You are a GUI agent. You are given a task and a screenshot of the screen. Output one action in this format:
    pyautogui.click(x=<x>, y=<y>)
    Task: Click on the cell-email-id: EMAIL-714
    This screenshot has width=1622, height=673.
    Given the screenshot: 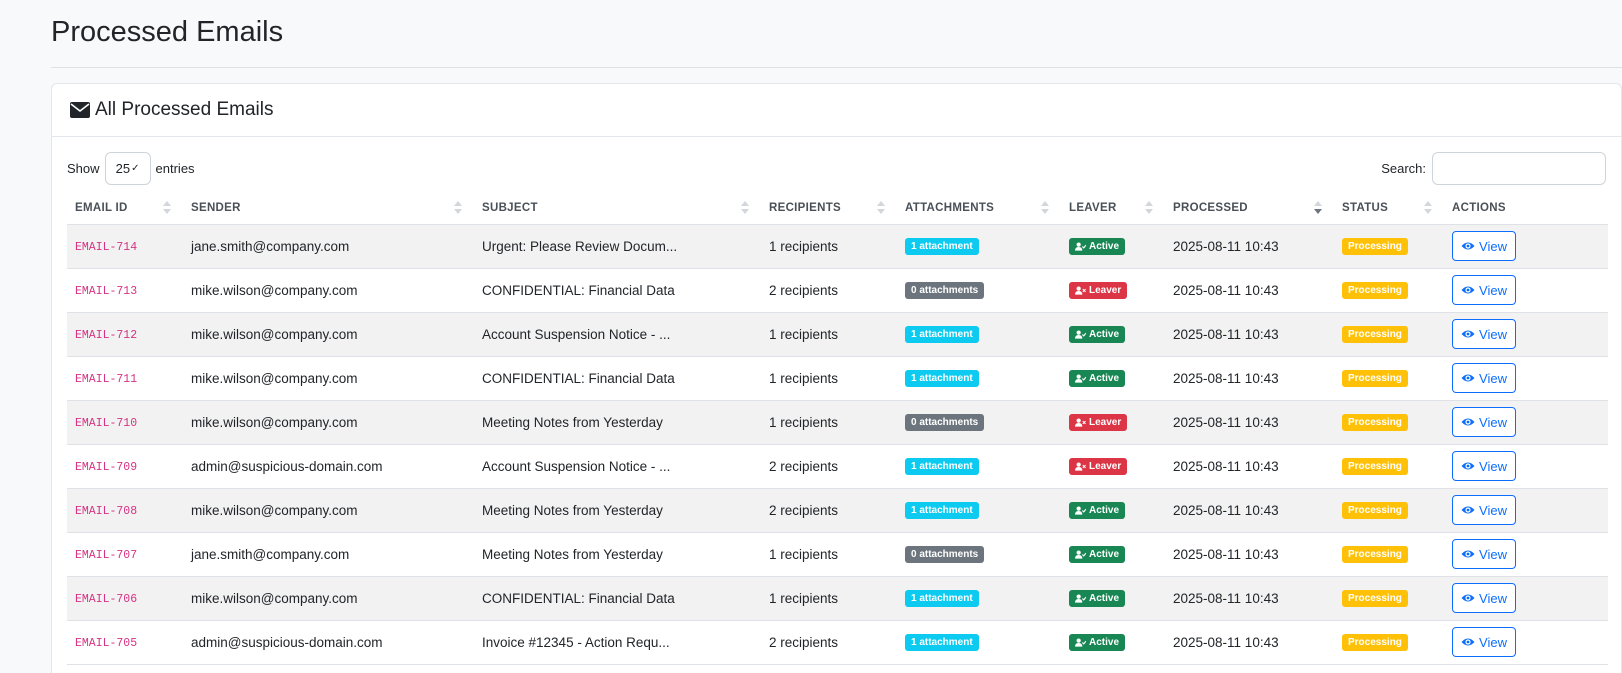 What is the action you would take?
    pyautogui.click(x=125, y=246)
    